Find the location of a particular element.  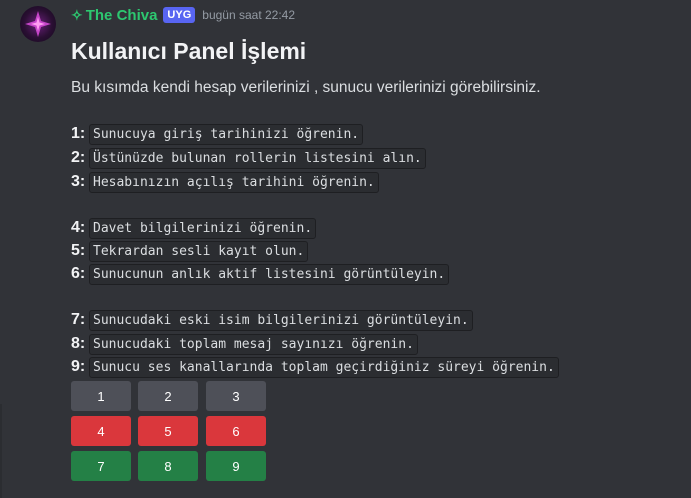

list-item: 4: Davet bilgilerinizi öğrenin. is located at coordinates (194, 228).